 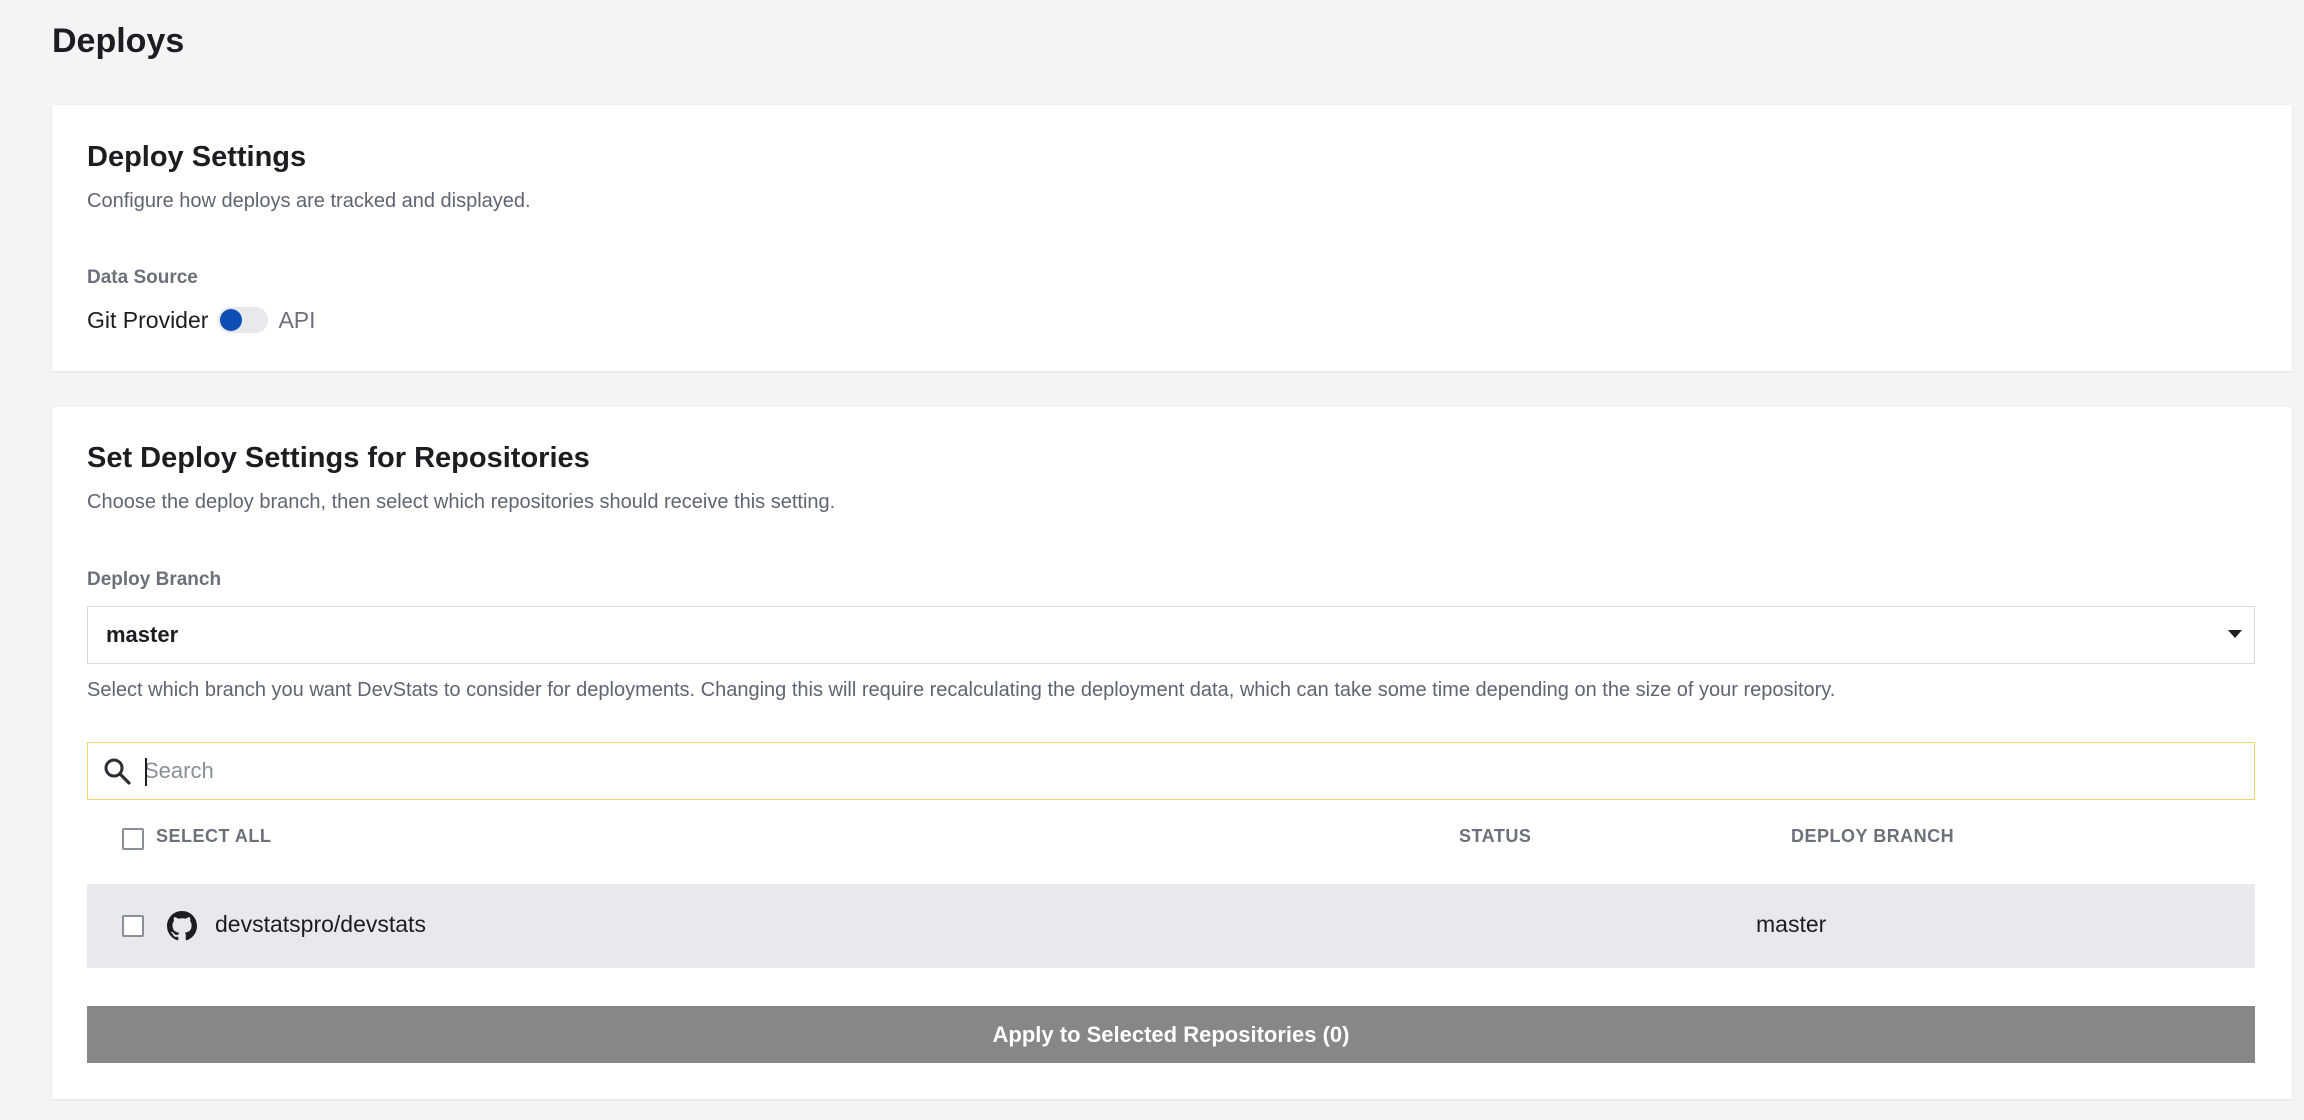 I want to click on repo-settings-title: Set Deploy Settings for Repositories, so click(x=338, y=458).